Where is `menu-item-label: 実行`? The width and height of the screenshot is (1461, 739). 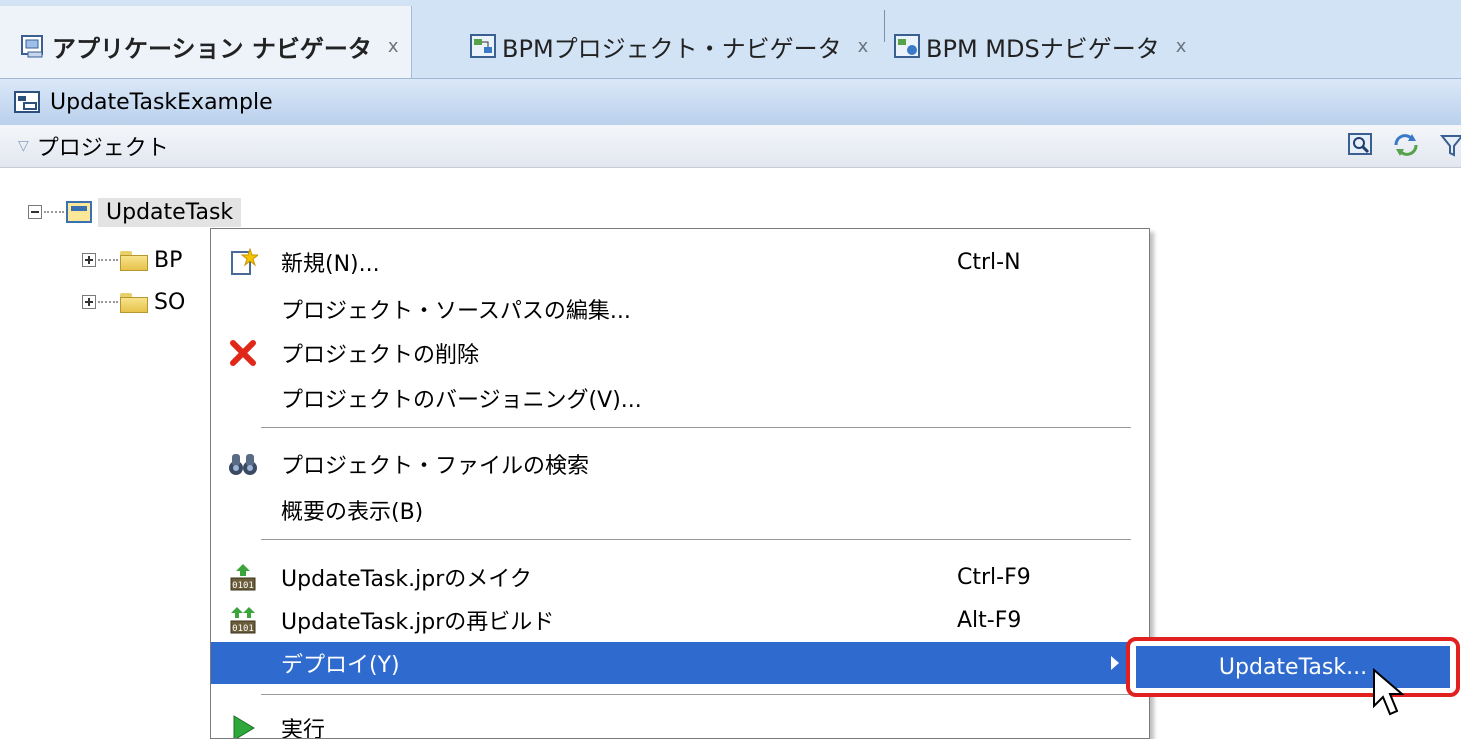 menu-item-label: 実行 is located at coordinates (303, 728).